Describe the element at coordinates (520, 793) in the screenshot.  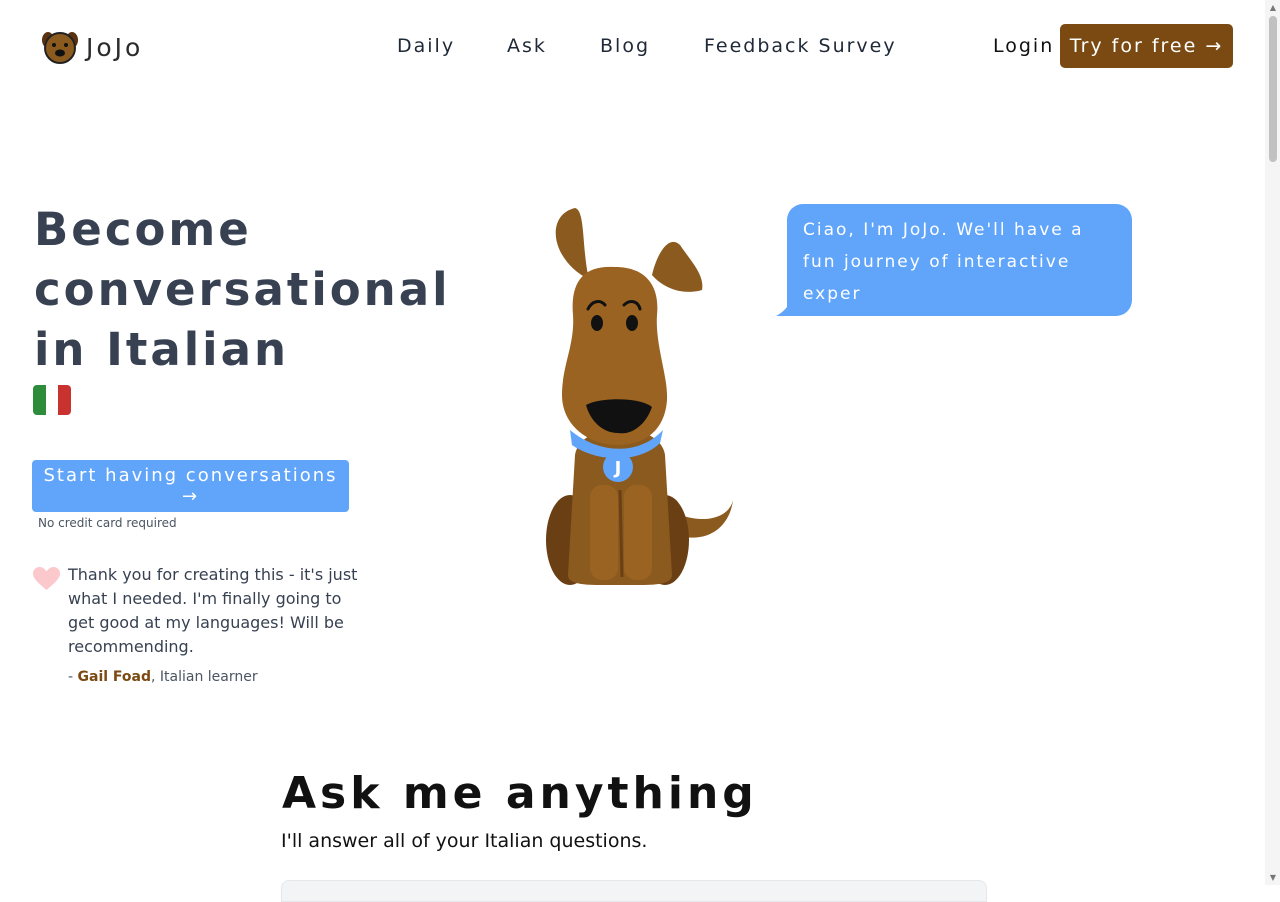
I see `ask-section-title: Ask me anything` at that location.